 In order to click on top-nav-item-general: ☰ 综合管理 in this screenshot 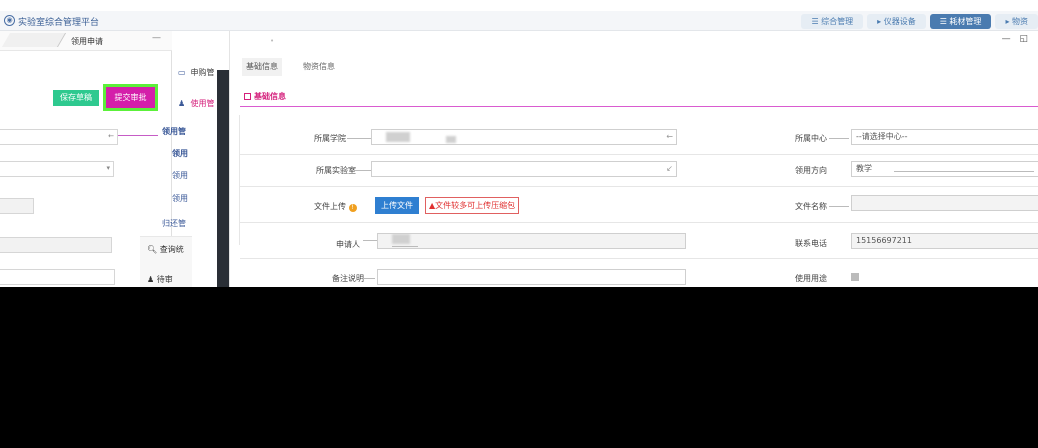, I will do `click(832, 21)`.